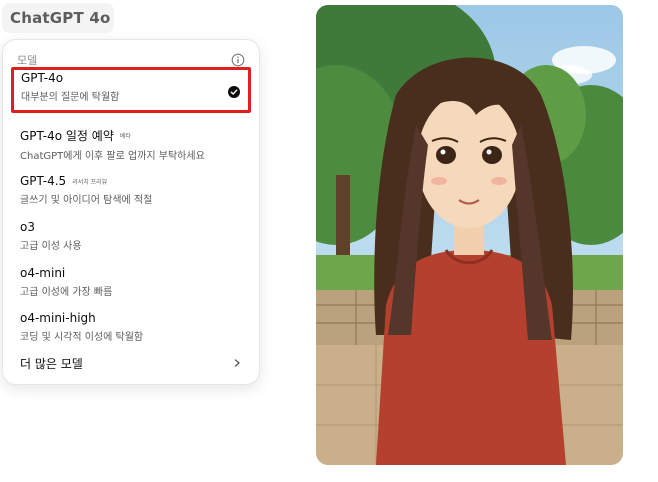 The width and height of the screenshot is (658, 482). Describe the element at coordinates (67, 136) in the screenshot. I see `model-option-name-text: GPT-4o 일정 예약` at that location.